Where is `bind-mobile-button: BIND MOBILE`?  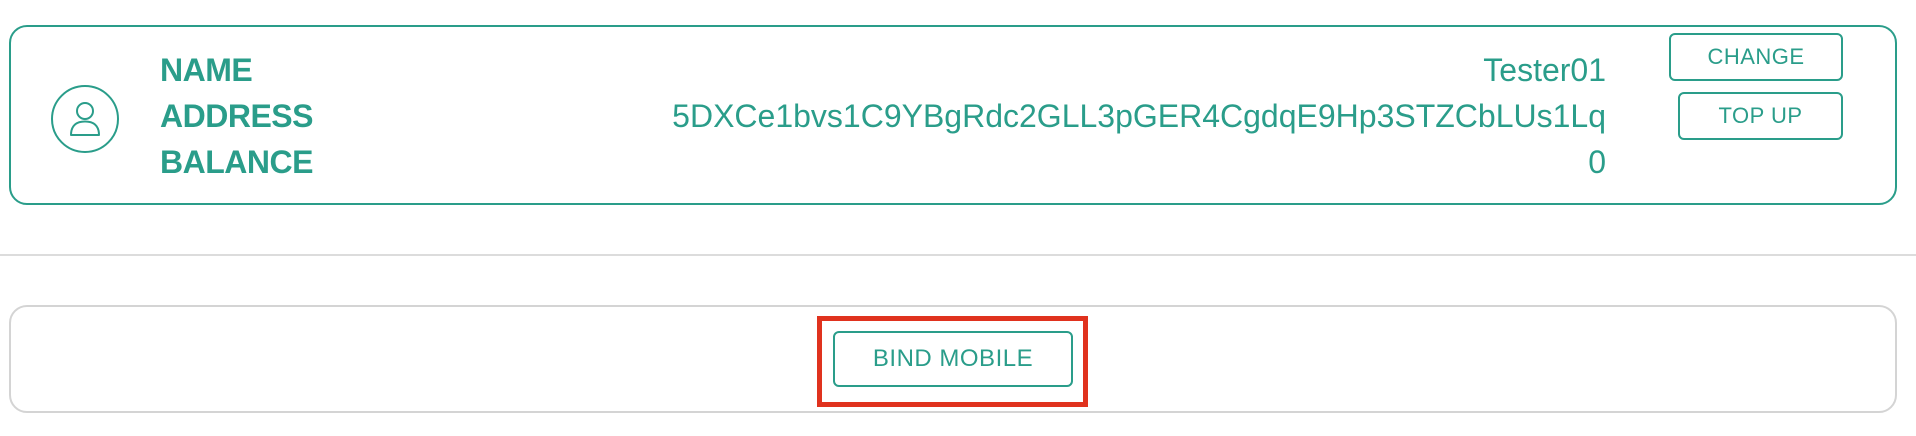 bind-mobile-button: BIND MOBILE is located at coordinates (953, 359).